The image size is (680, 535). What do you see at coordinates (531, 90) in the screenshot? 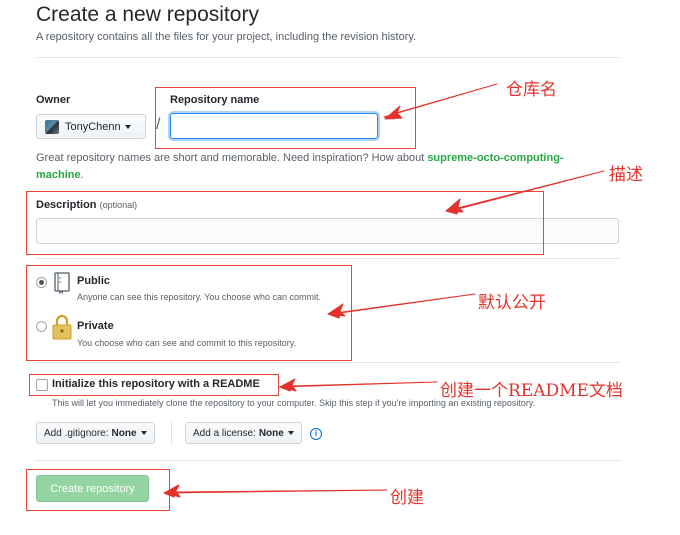
I see `annotation-repo-name: 仓库名` at bounding box center [531, 90].